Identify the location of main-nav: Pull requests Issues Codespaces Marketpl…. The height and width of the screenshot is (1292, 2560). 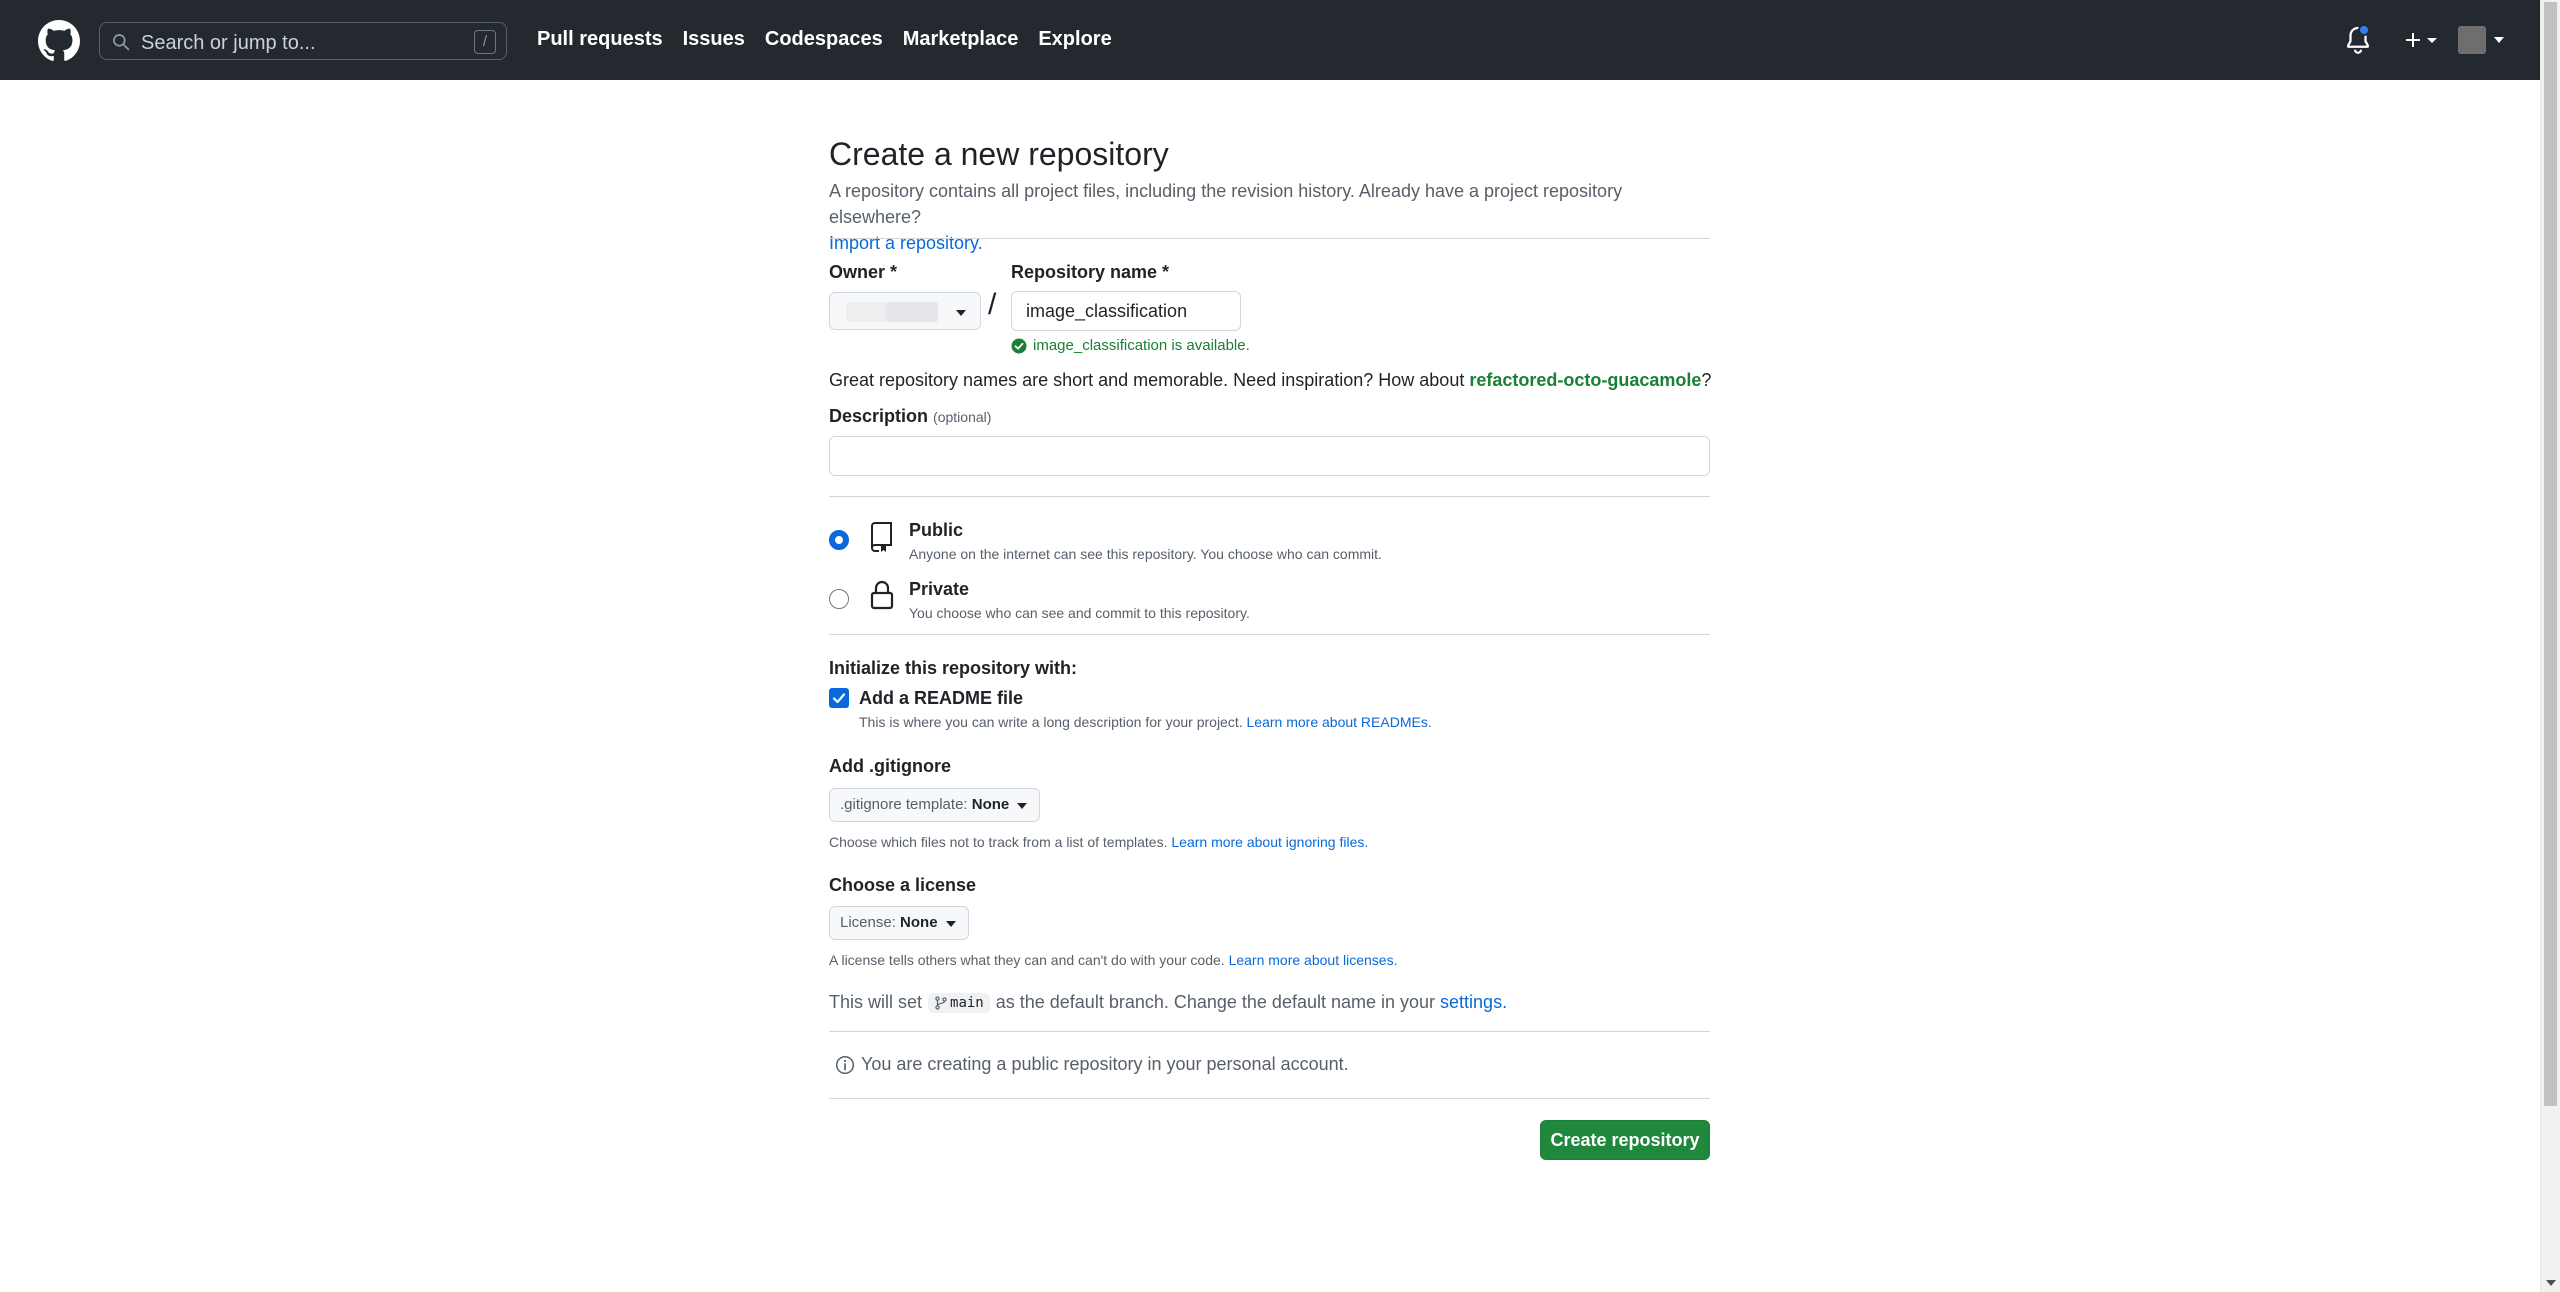
(834, 39).